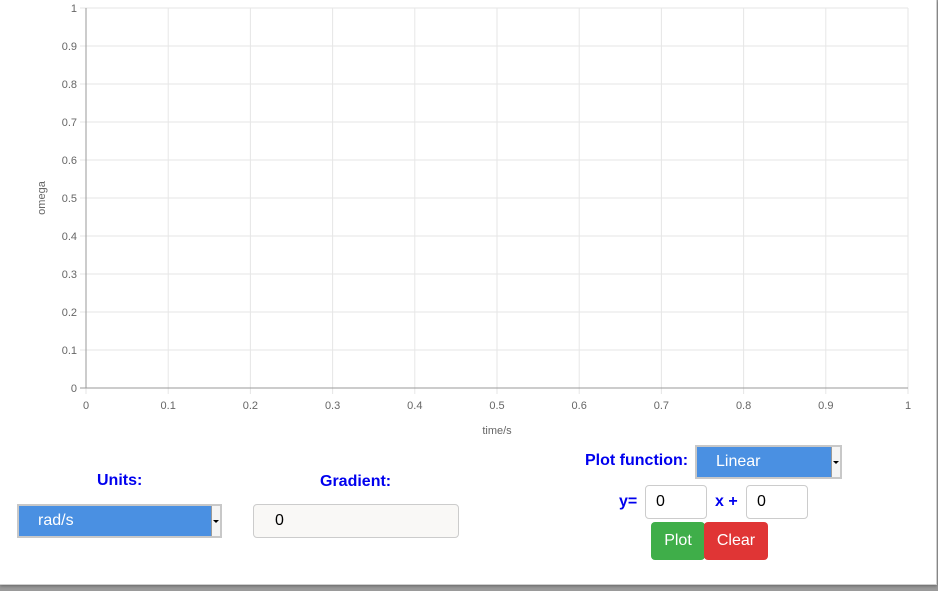 This screenshot has width=938, height=591. Describe the element at coordinates (637, 460) in the screenshot. I see `plot-function-label: Plot function:` at that location.